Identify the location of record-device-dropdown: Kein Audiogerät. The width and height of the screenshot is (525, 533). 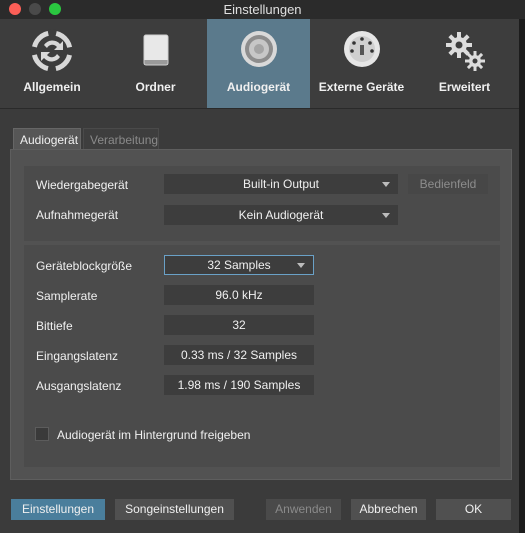
(281, 215).